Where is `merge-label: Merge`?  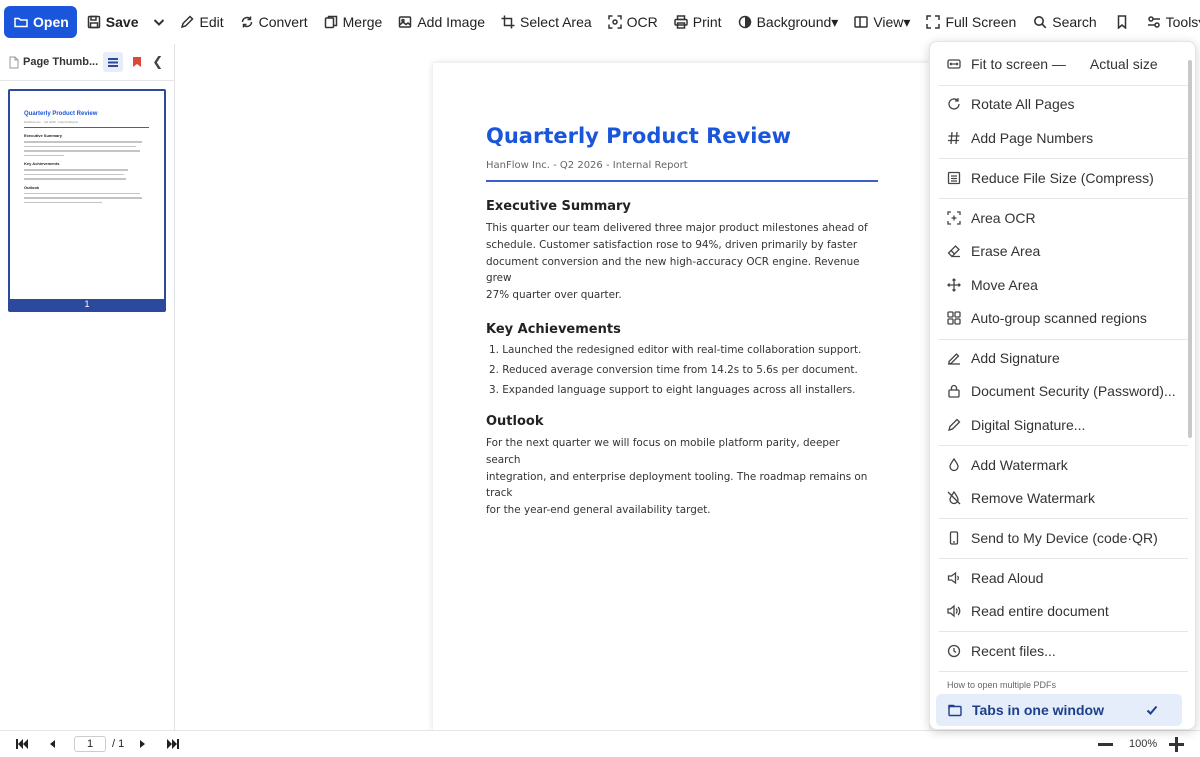 merge-label: Merge is located at coordinates (362, 22).